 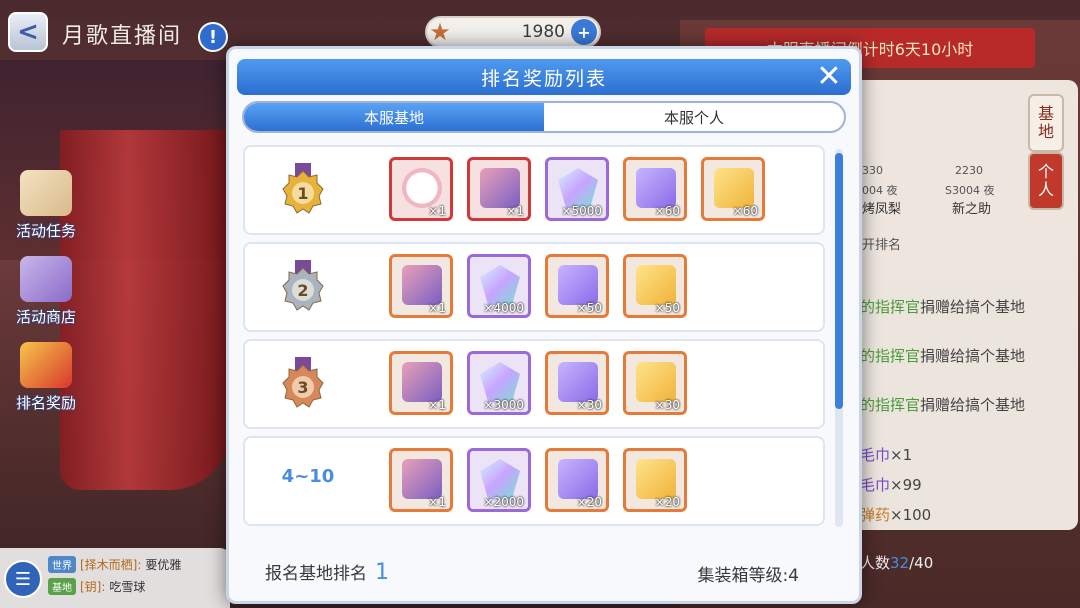 I want to click on reward-row: 4~10 ×1 ×2000 ×20 ×20, so click(x=534, y=481).